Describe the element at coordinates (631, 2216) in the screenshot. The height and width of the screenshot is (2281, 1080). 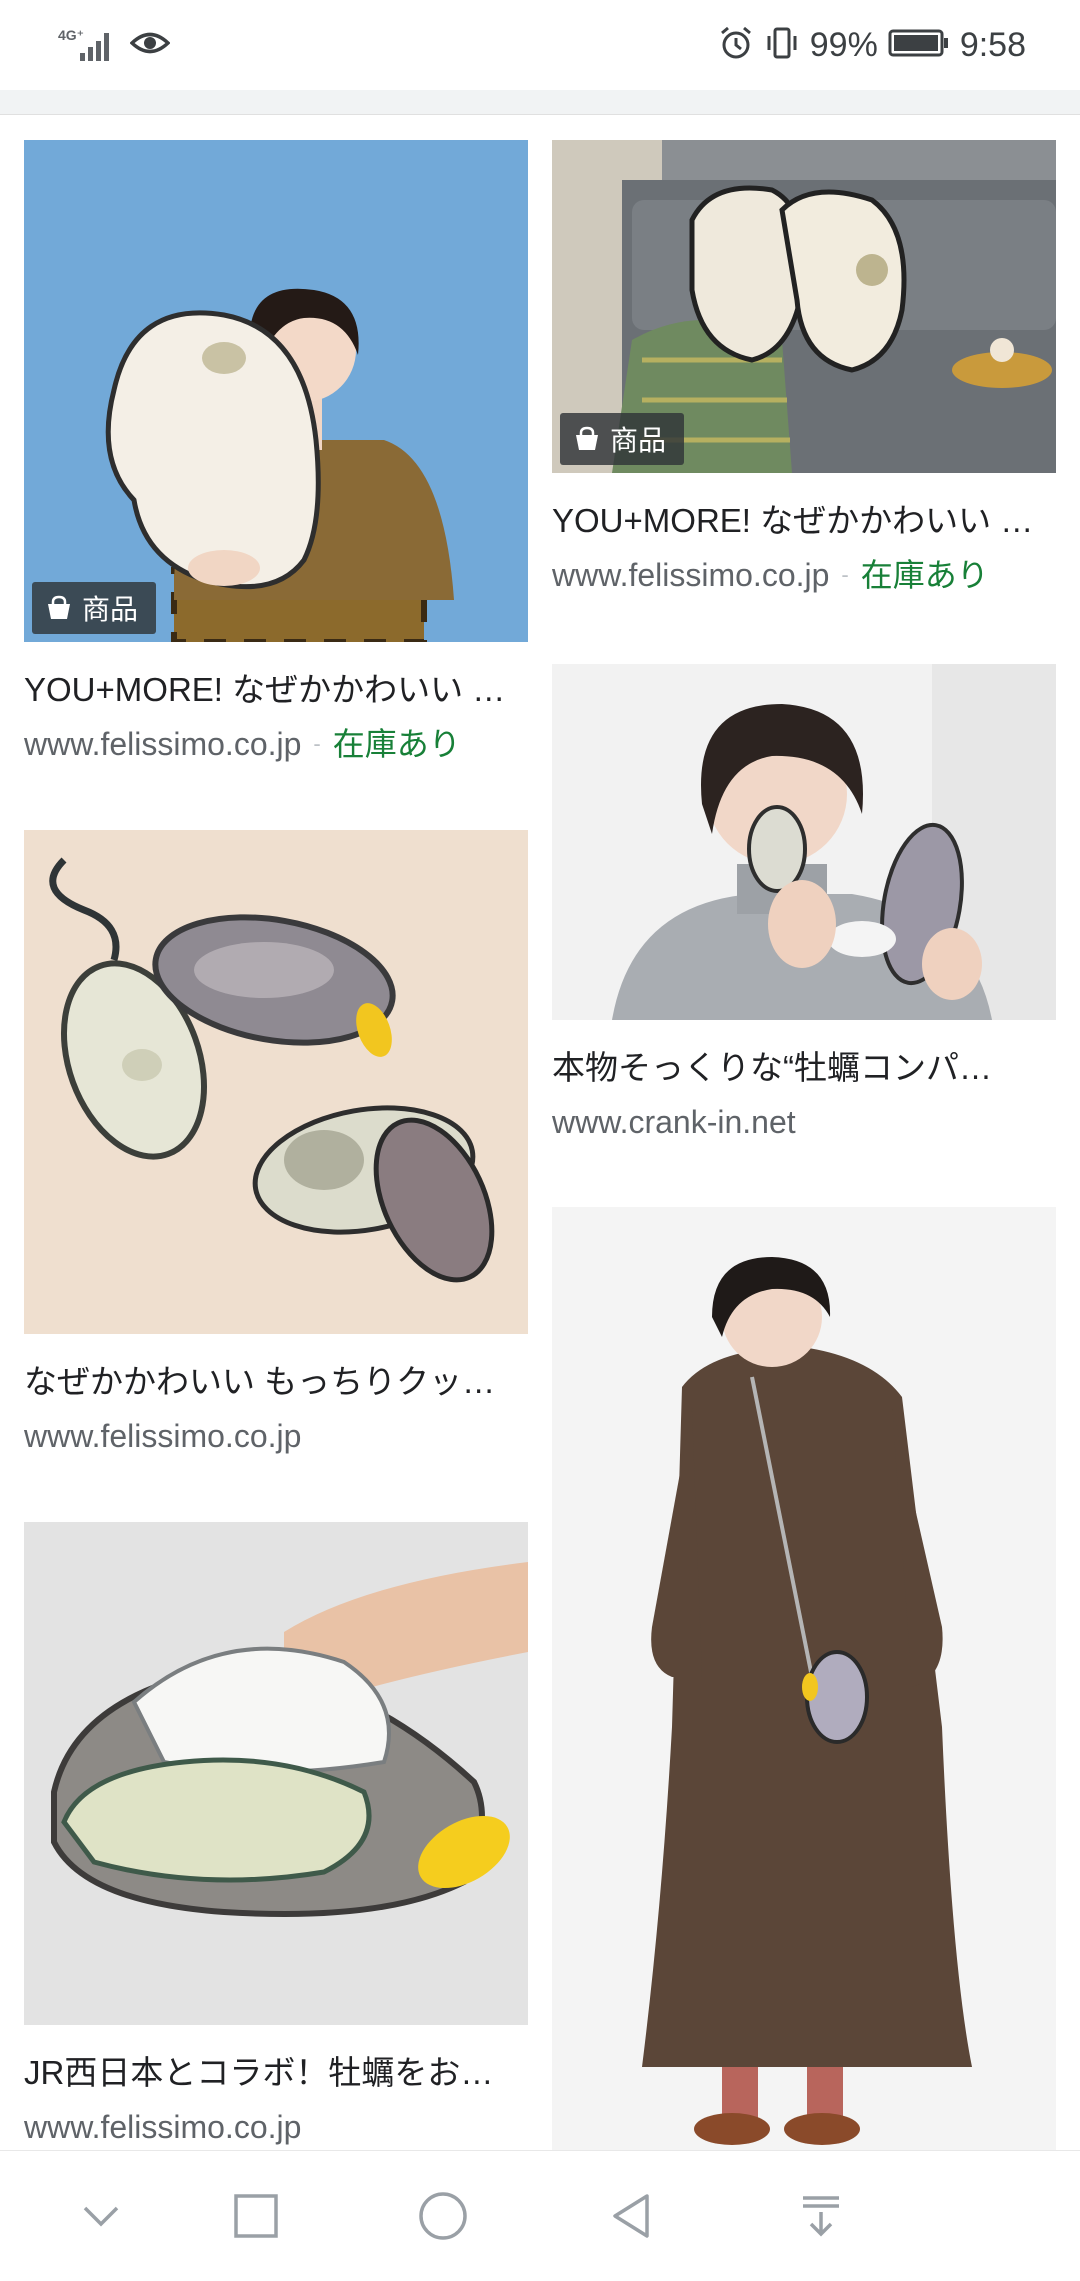
I see `back-triangle-icon` at that location.